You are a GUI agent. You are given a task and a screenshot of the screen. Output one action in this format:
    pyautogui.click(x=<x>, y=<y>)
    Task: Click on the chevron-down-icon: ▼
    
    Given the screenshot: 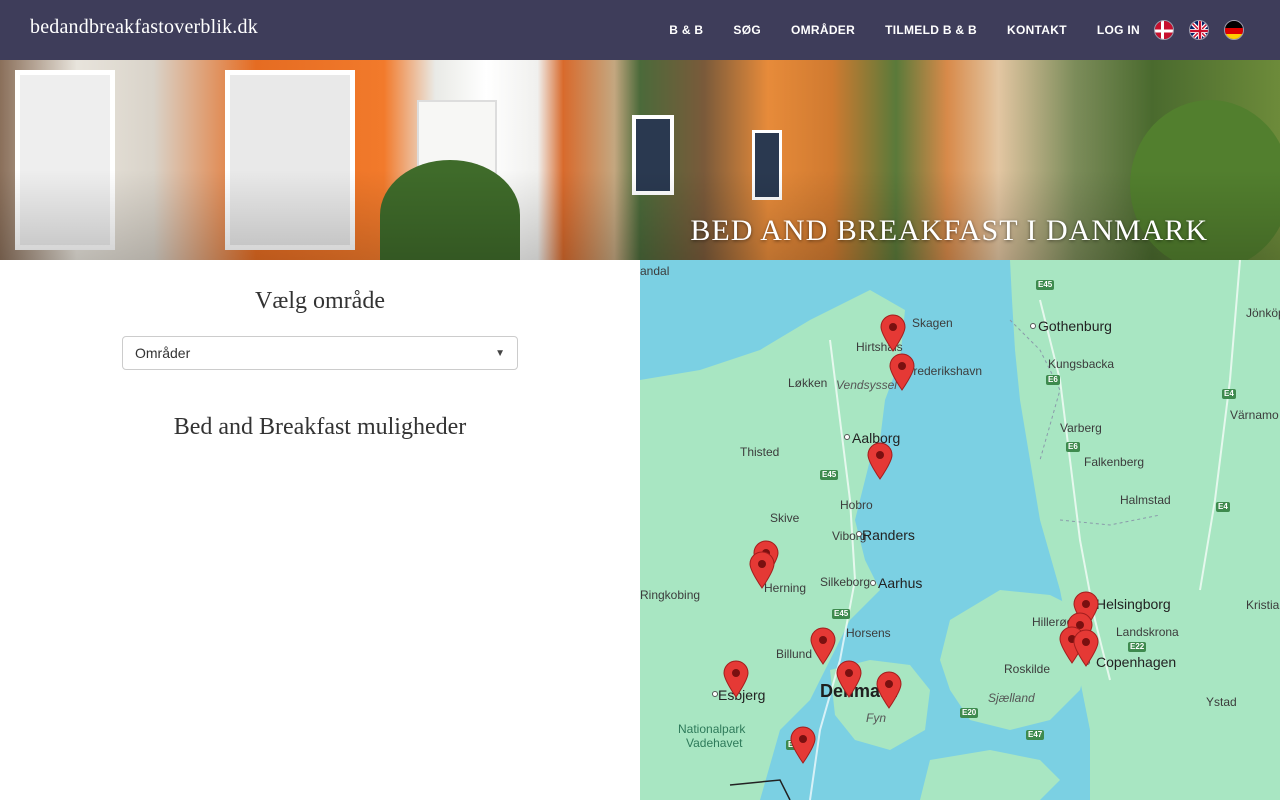 What is the action you would take?
    pyautogui.click(x=500, y=353)
    